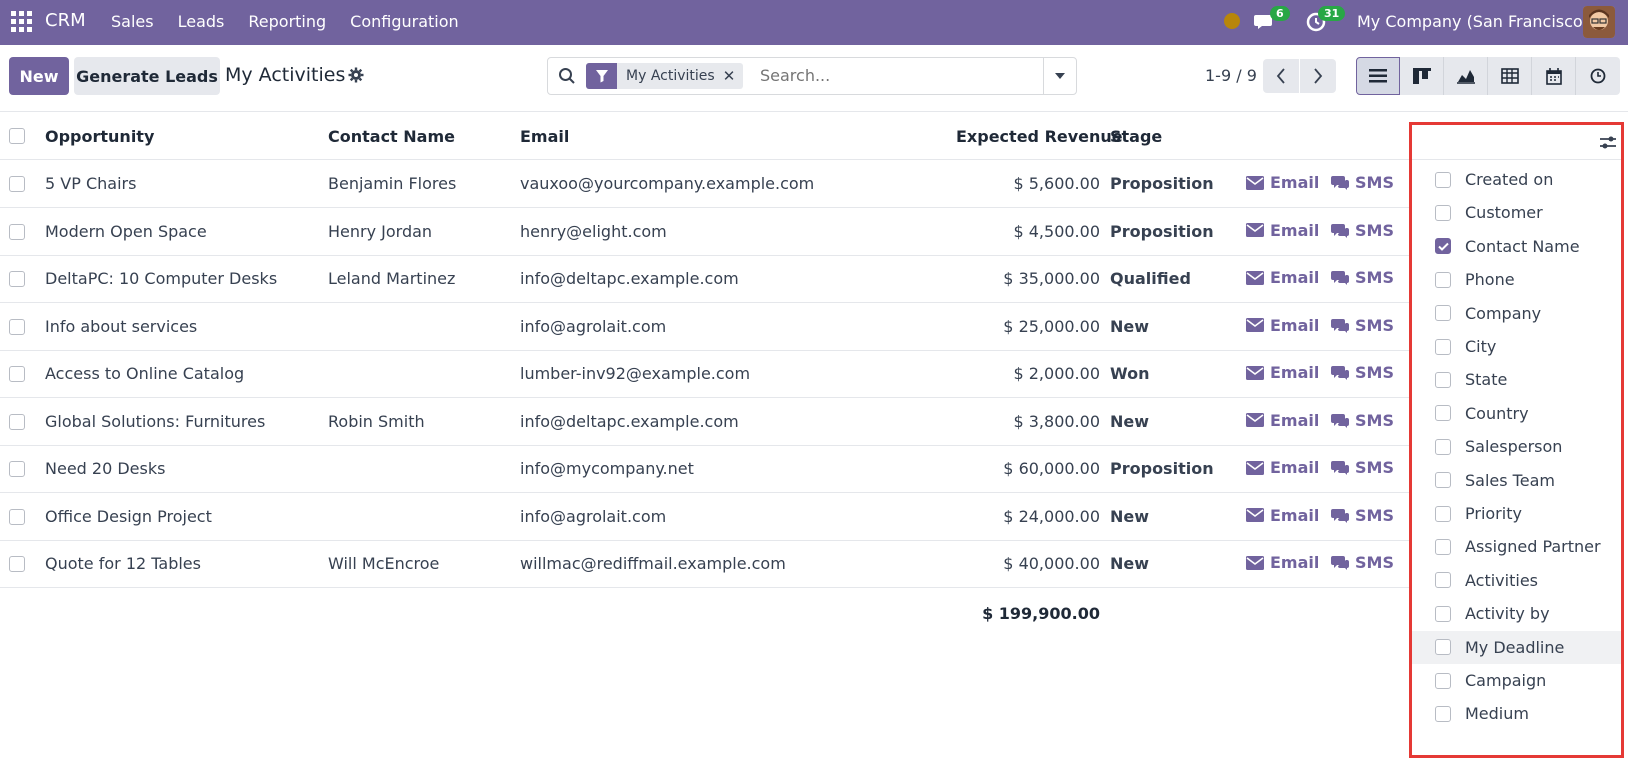  What do you see at coordinates (1554, 76) in the screenshot?
I see `calendar-view-button` at bounding box center [1554, 76].